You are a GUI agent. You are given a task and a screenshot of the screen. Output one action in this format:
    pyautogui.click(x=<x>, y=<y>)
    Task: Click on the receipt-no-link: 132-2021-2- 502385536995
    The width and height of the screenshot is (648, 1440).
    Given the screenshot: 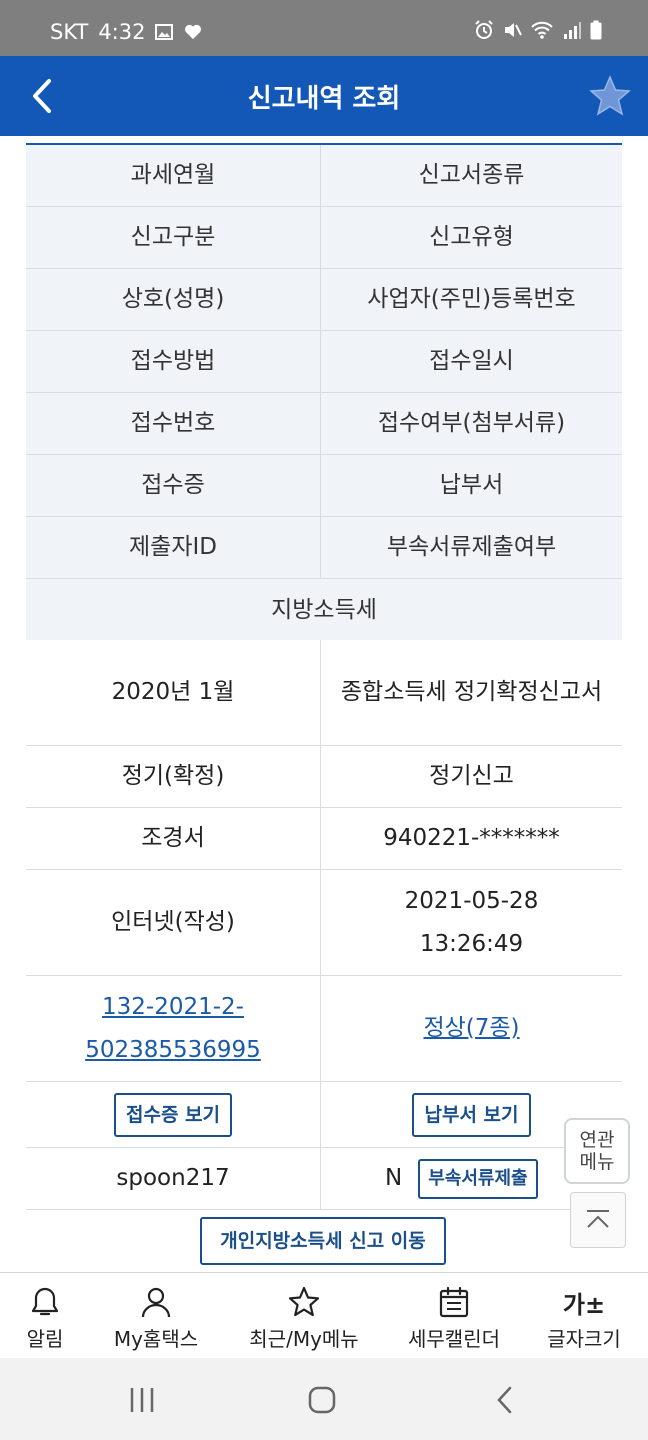 What is the action you would take?
    pyautogui.click(x=173, y=1028)
    